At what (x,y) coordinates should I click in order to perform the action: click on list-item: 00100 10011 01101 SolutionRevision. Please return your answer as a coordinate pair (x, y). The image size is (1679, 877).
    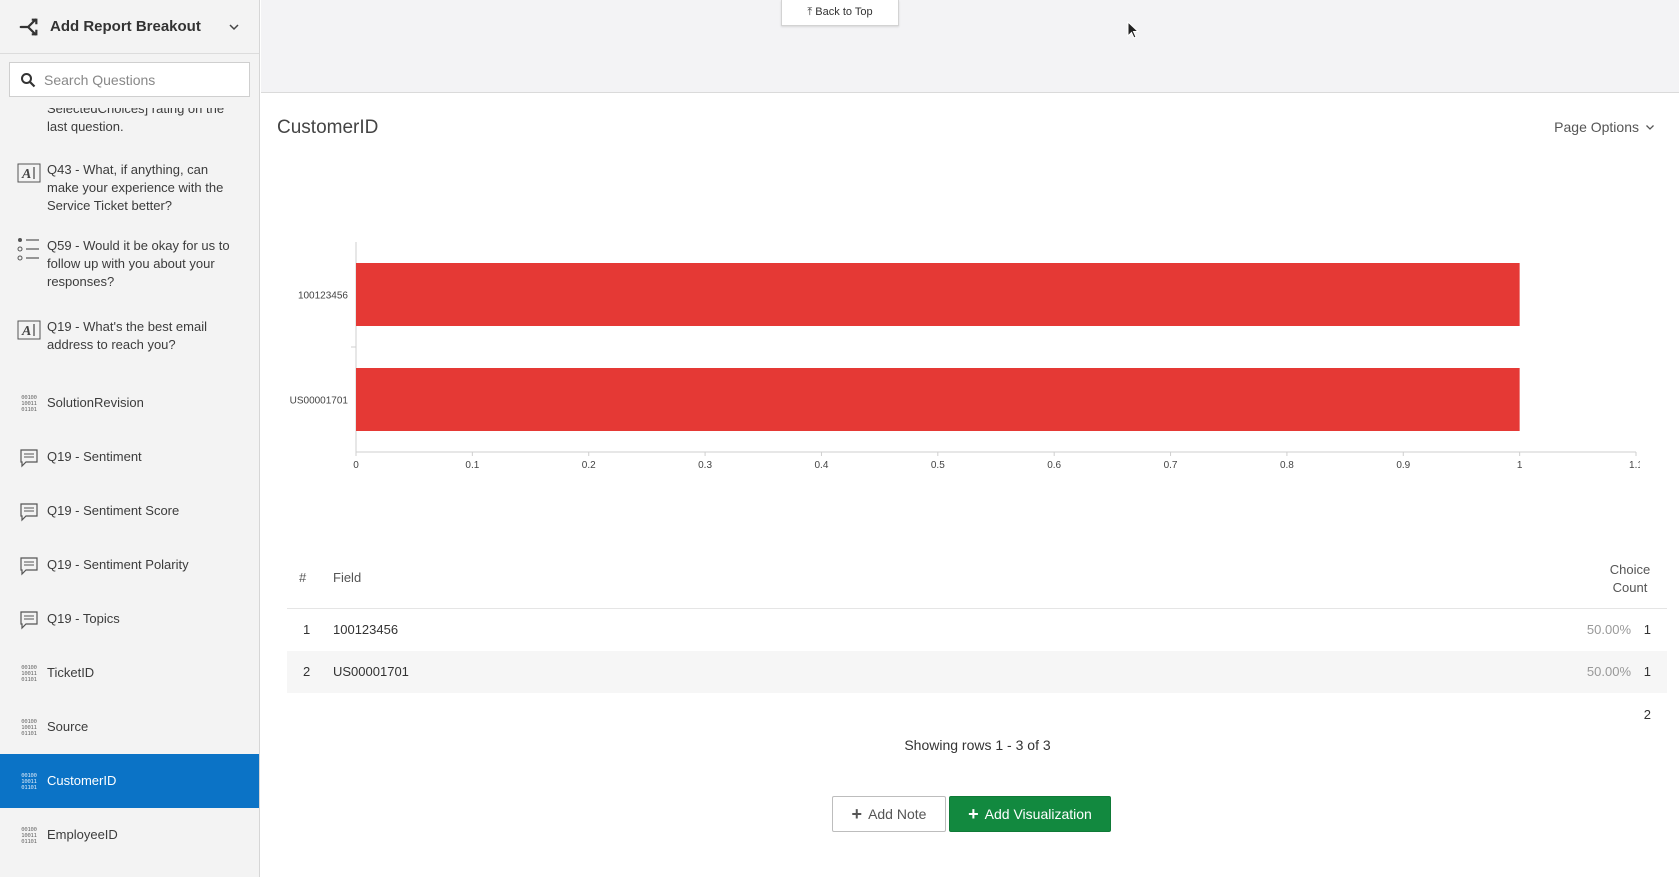
    Looking at the image, I should click on (129, 403).